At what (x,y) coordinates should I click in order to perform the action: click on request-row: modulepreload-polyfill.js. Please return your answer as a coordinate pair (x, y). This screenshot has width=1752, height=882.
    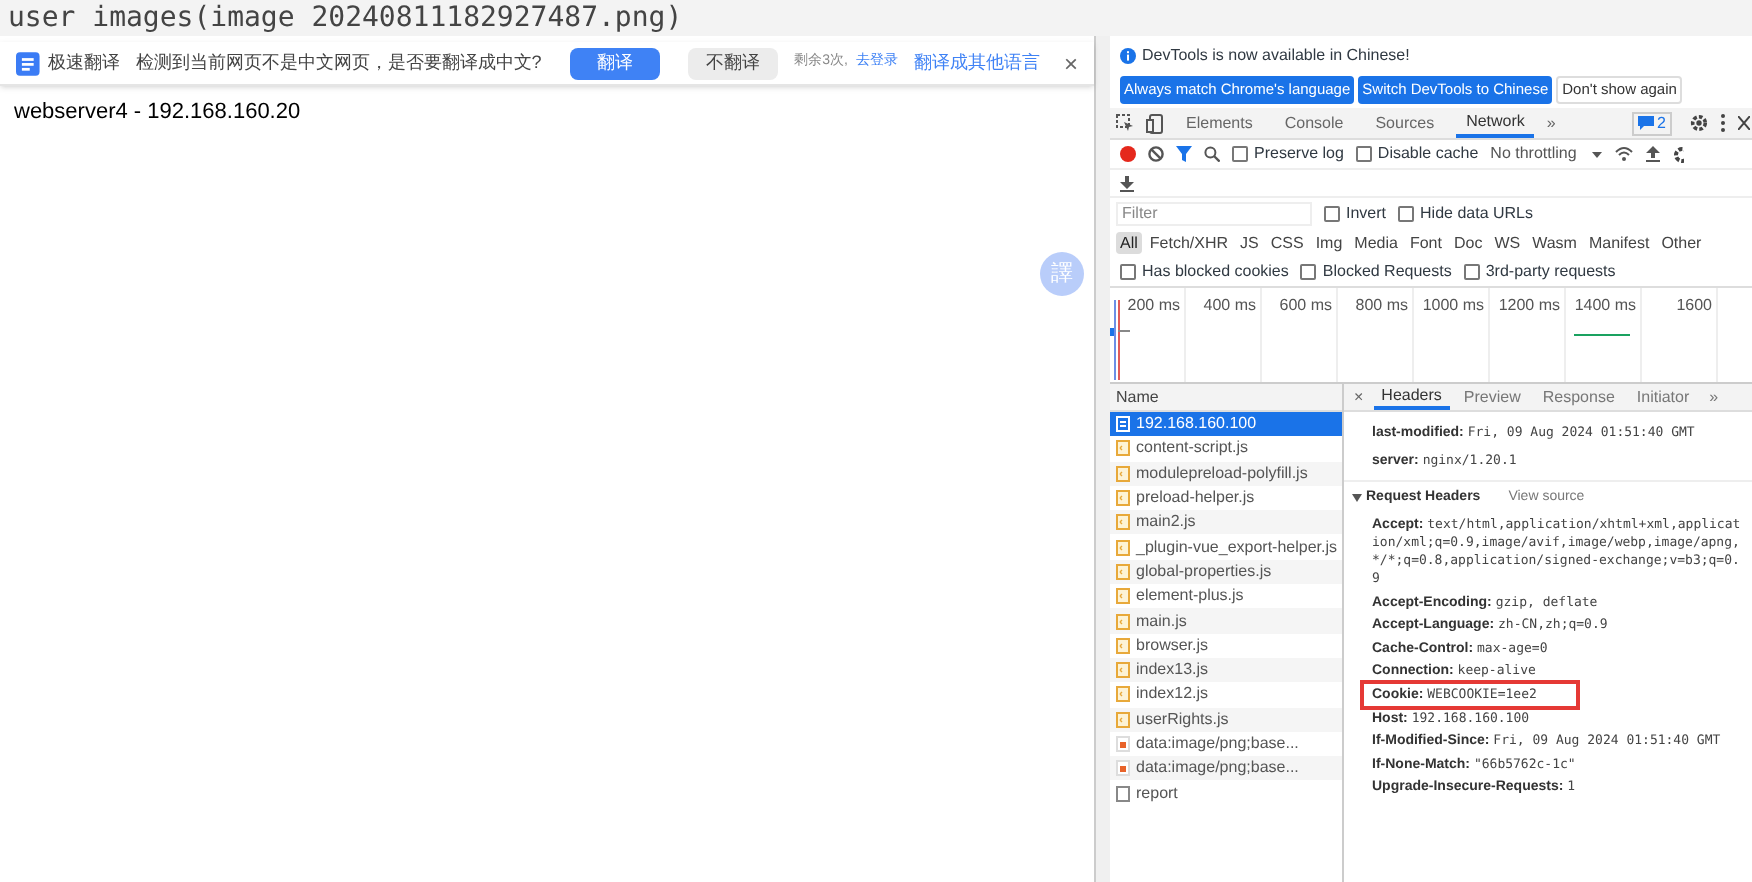
    Looking at the image, I should click on (1226, 473).